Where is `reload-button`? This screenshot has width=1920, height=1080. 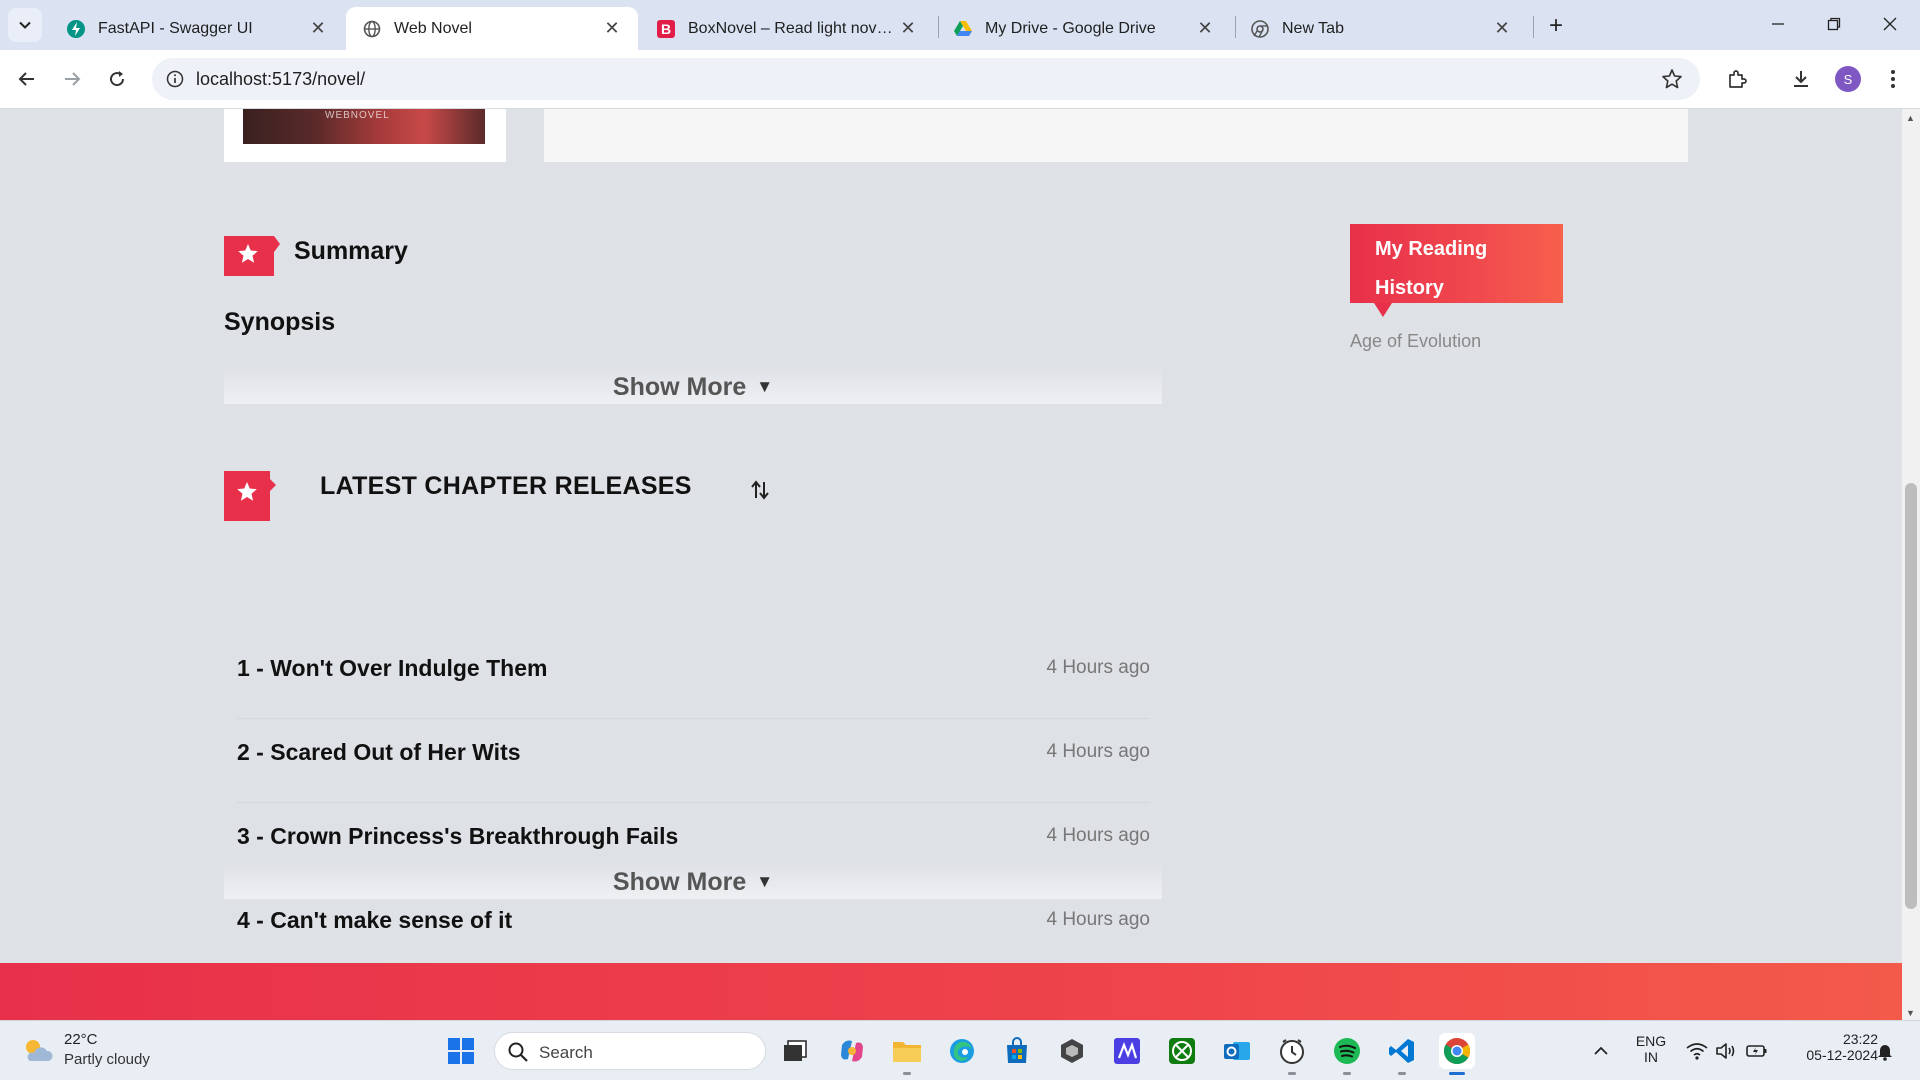
reload-button is located at coordinates (117, 79).